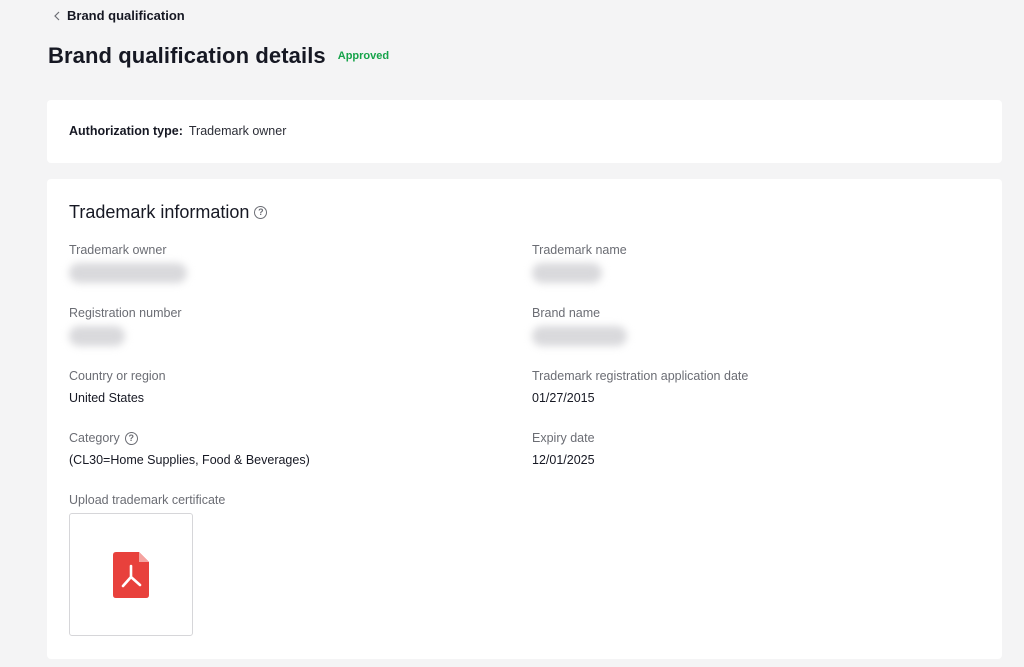 This screenshot has width=1024, height=667. Describe the element at coordinates (563, 398) in the screenshot. I see `field-value: 01/27/2015` at that location.